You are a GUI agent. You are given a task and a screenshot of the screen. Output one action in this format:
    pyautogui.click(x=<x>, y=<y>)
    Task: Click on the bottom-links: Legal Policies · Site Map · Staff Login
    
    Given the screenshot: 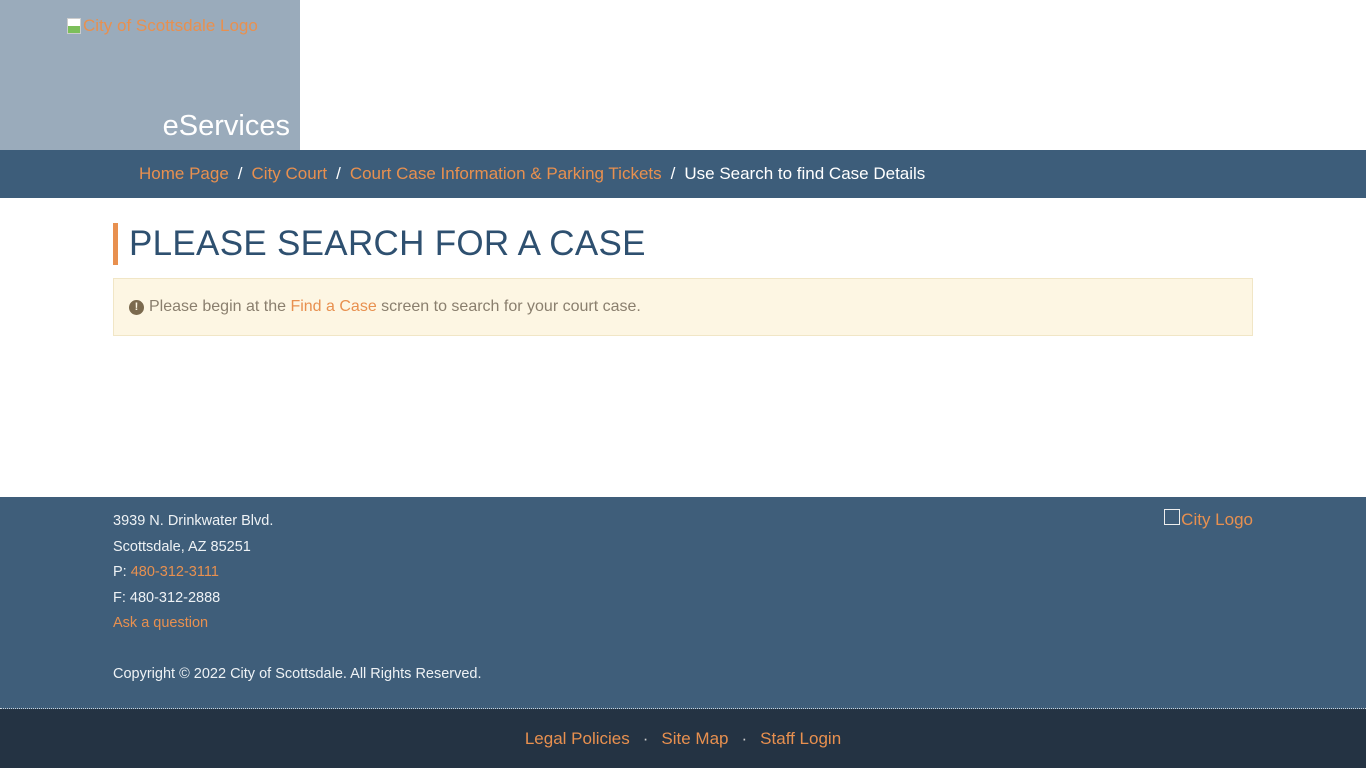 What is the action you would take?
    pyautogui.click(x=683, y=738)
    